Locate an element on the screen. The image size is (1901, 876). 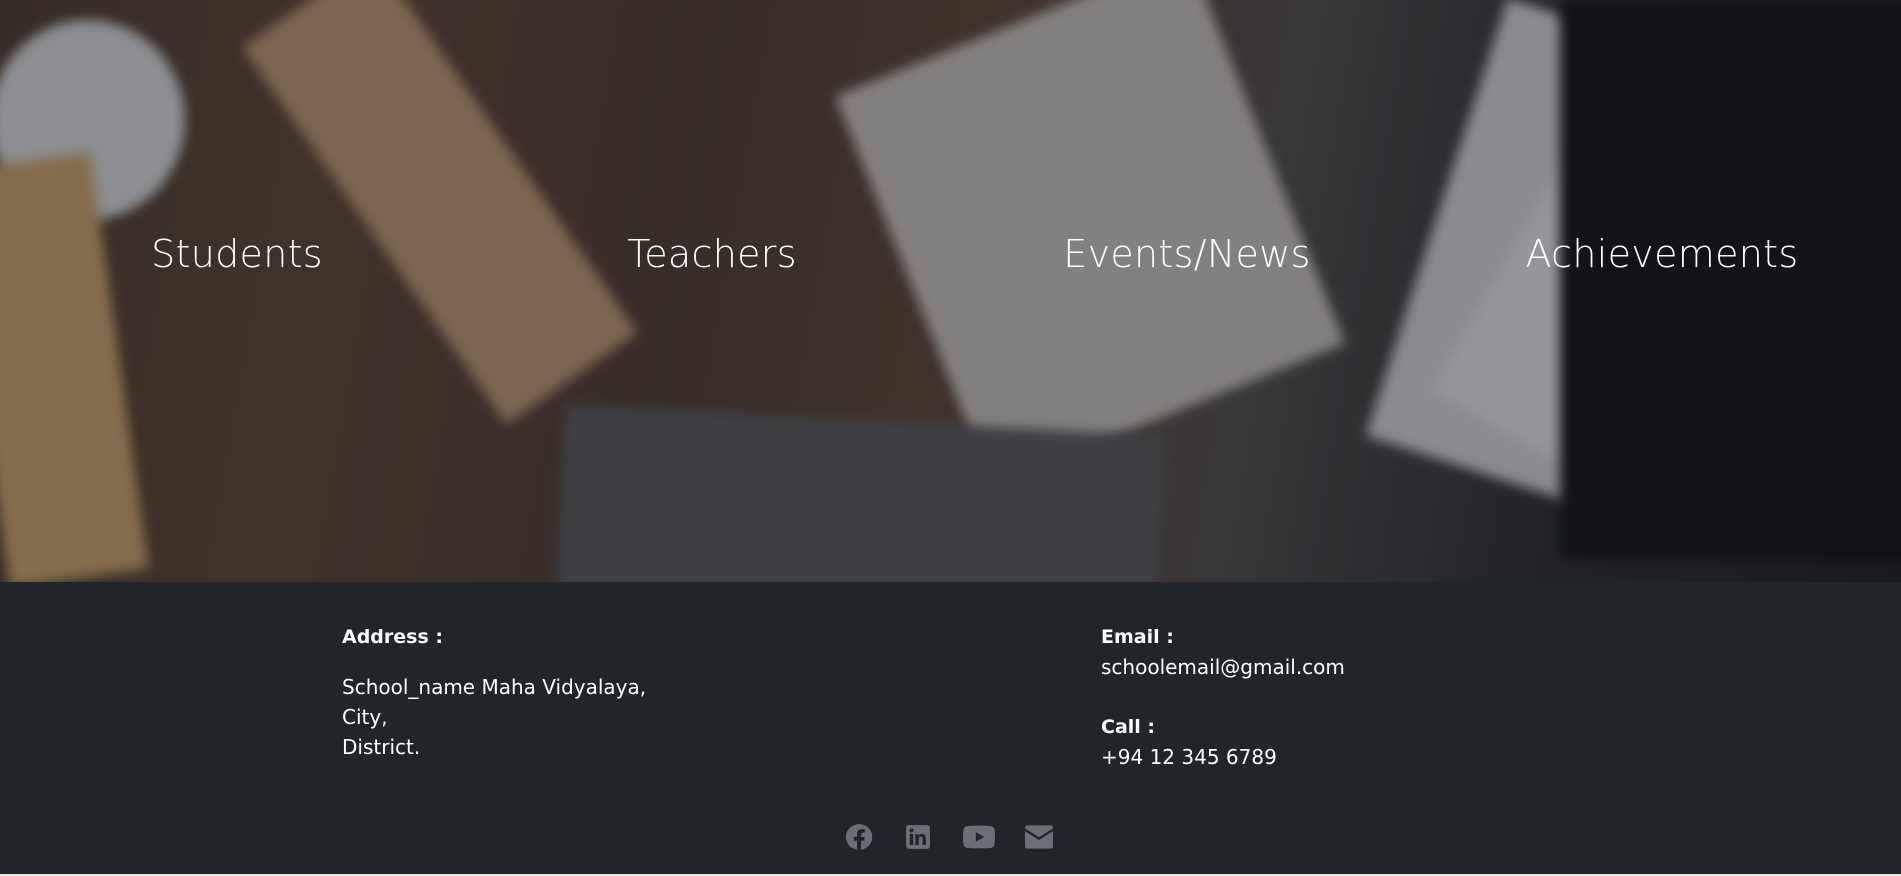
email-label: Email : is located at coordinates (1137, 637).